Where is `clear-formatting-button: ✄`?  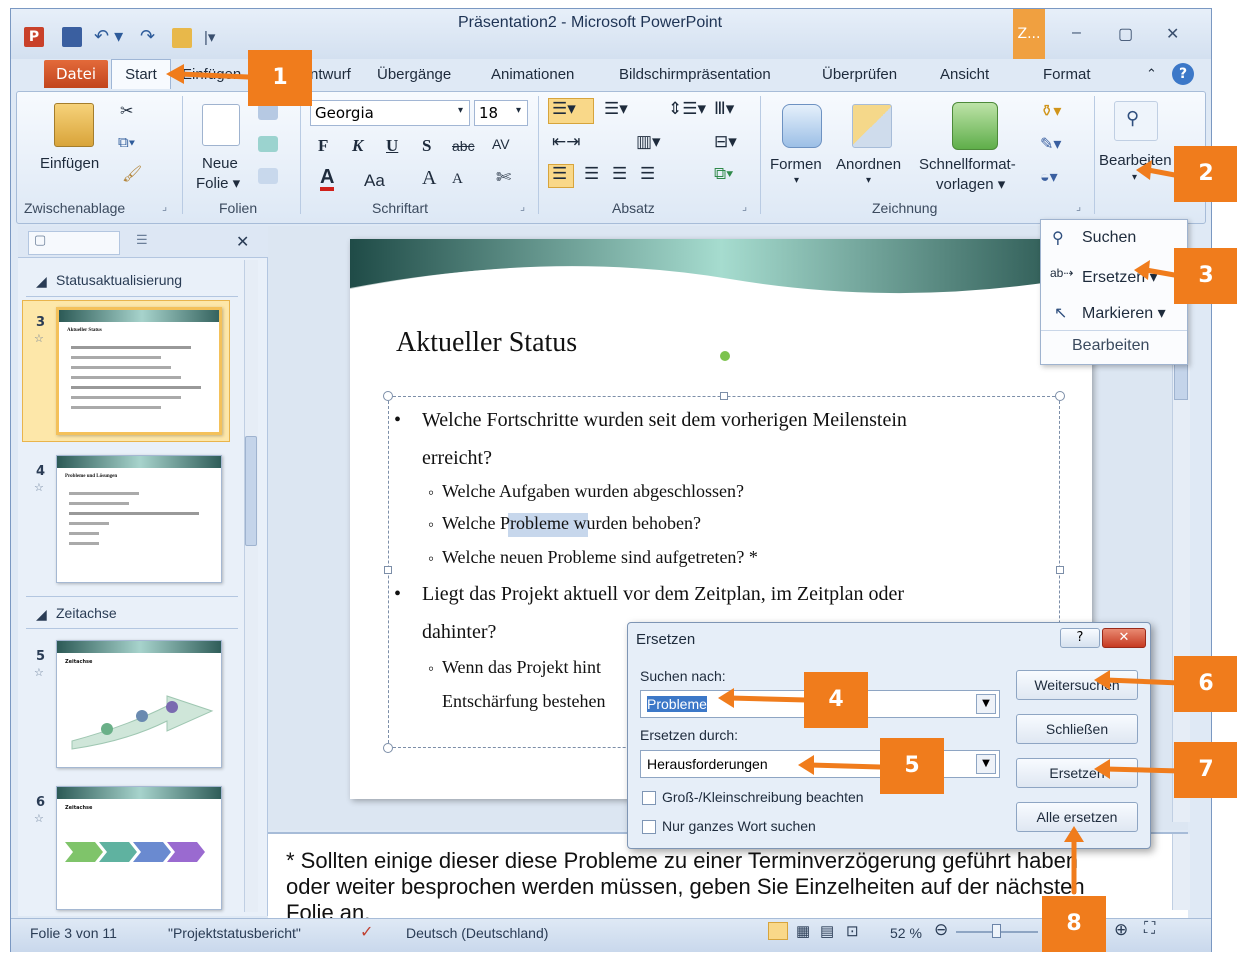
clear-formatting-button: ✄ is located at coordinates (503, 177).